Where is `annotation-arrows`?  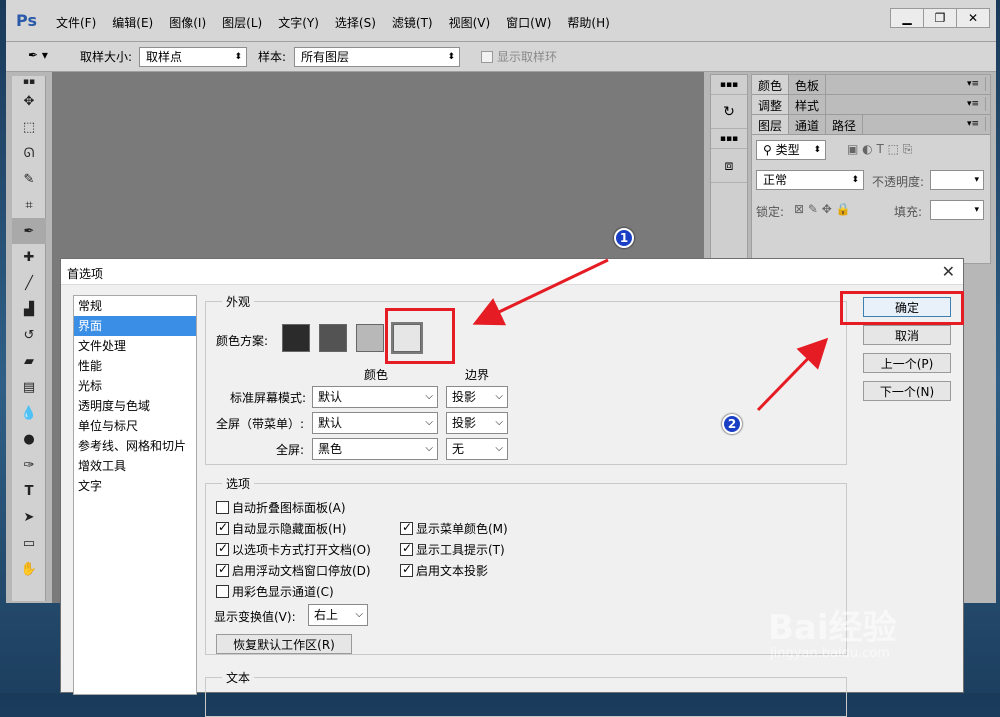 annotation-arrows is located at coordinates (650, 335).